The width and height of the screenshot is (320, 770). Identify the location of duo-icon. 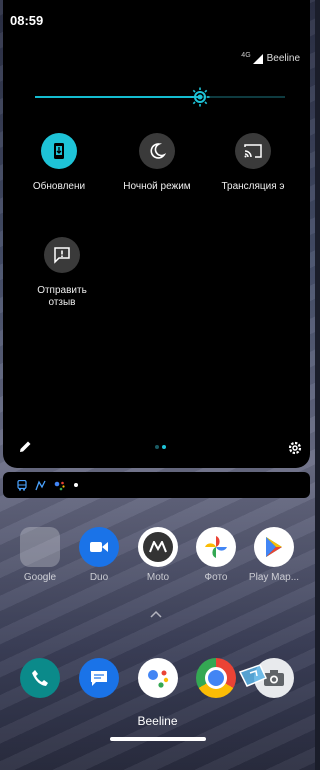
(99, 547).